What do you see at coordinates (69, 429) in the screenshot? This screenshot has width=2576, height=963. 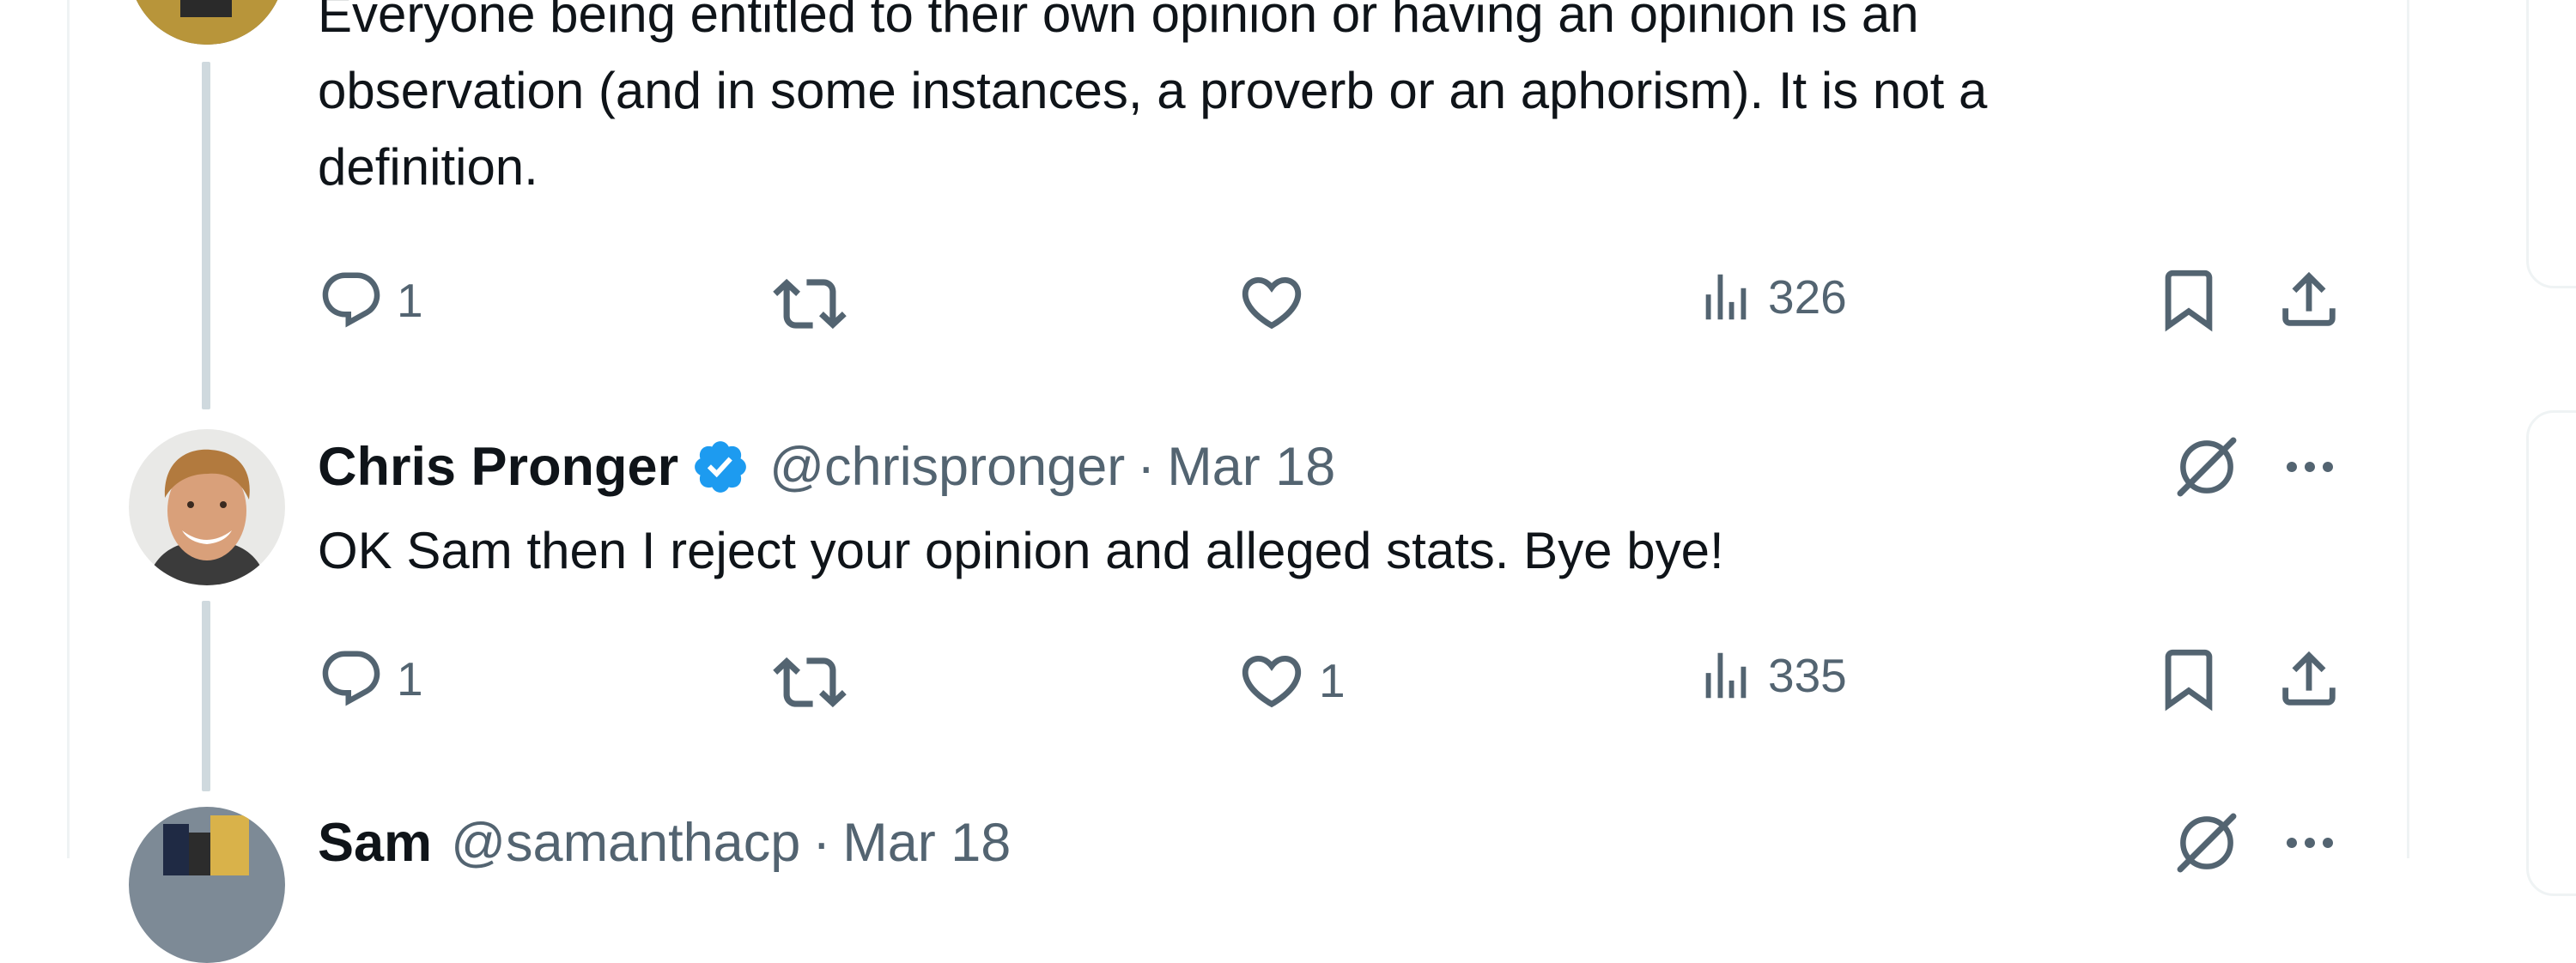 I see `timeline-border-left` at bounding box center [69, 429].